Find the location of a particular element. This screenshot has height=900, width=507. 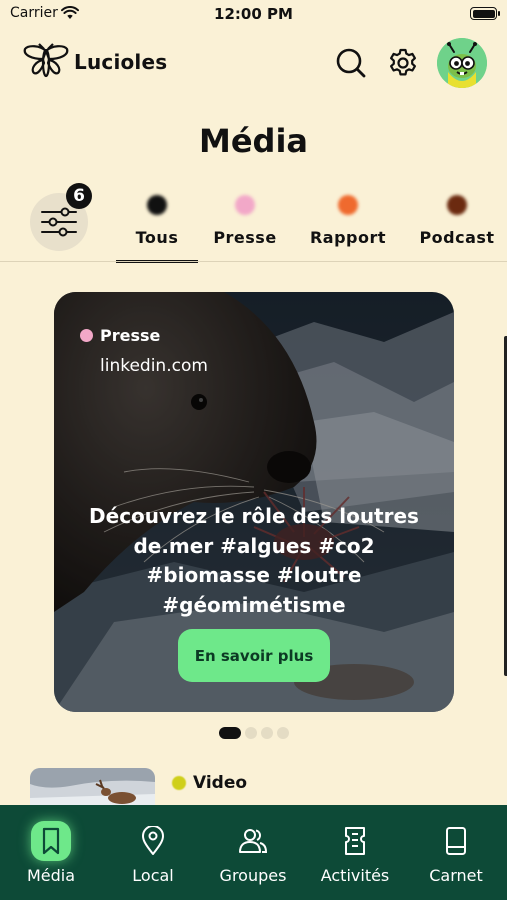

bottom-navigation: Média Local Groupes Activités Carnet is located at coordinates (253, 852).